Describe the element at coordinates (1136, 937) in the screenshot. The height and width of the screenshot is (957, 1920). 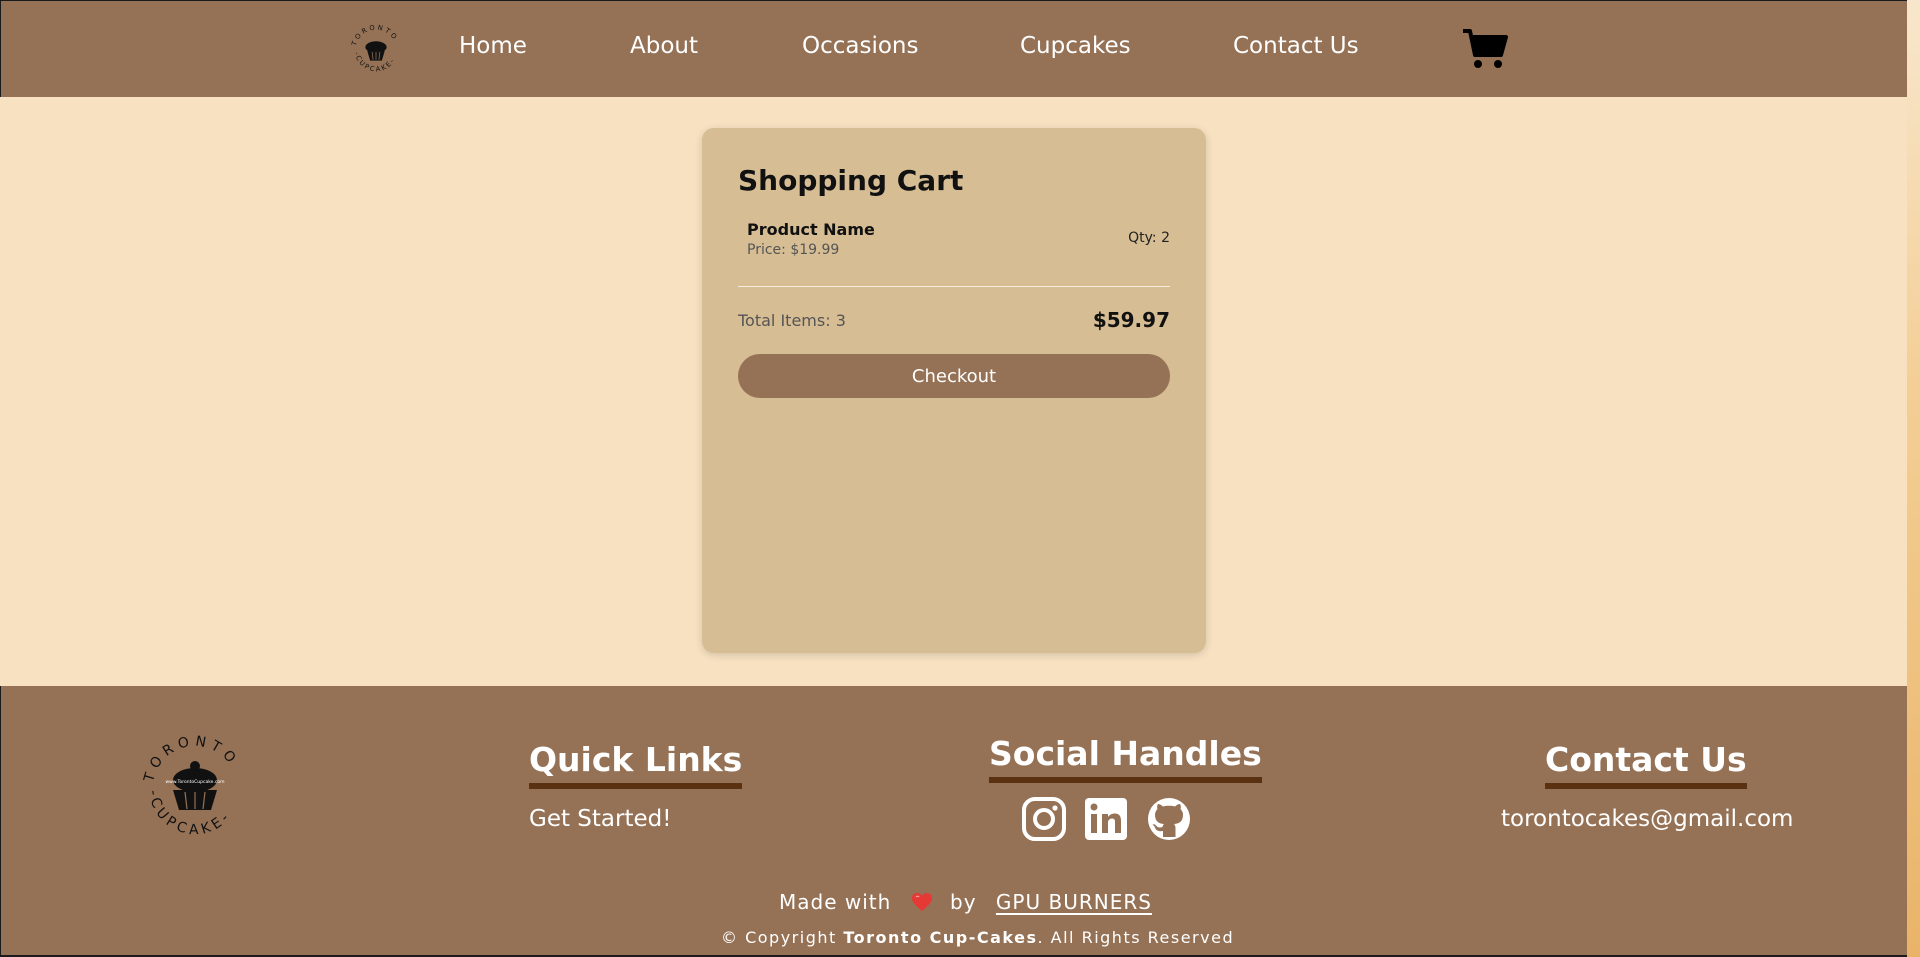
I see `copyright-suffix: . All Rights Reserved` at that location.